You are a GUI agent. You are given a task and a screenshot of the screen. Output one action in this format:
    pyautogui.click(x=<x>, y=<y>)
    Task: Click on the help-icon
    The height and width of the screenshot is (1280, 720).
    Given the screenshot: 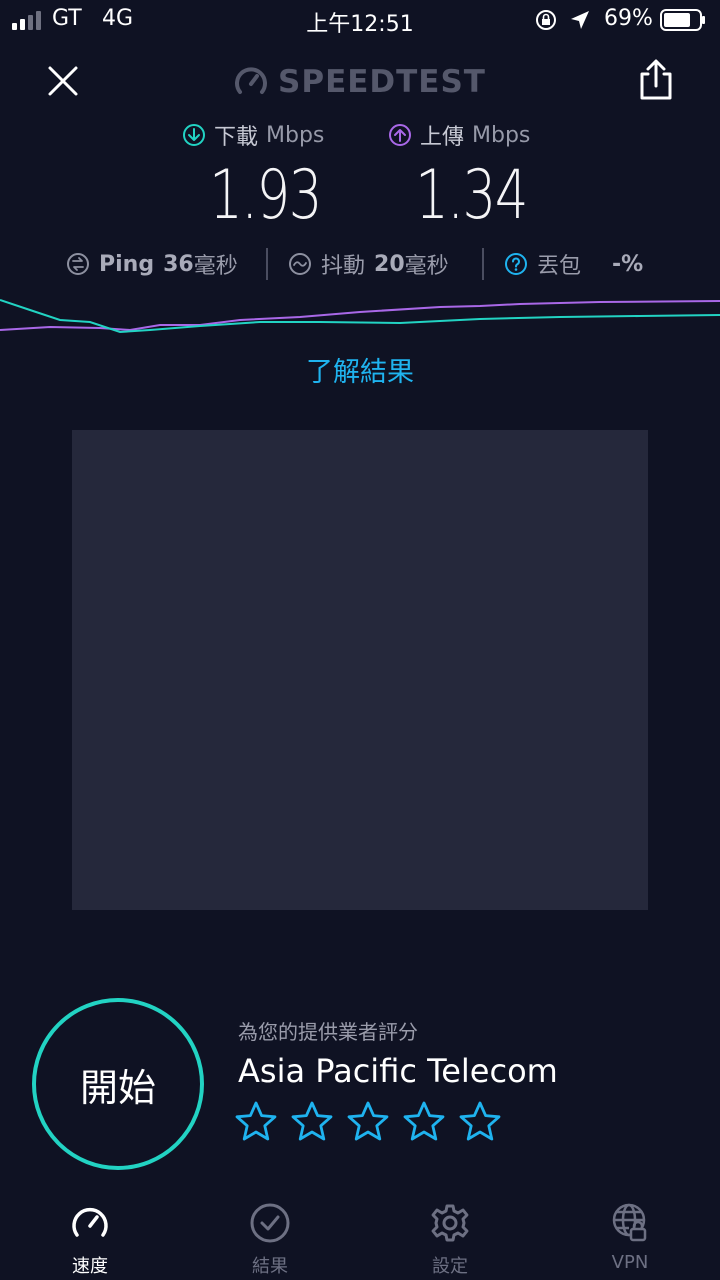 What is the action you would take?
    pyautogui.click(x=516, y=264)
    